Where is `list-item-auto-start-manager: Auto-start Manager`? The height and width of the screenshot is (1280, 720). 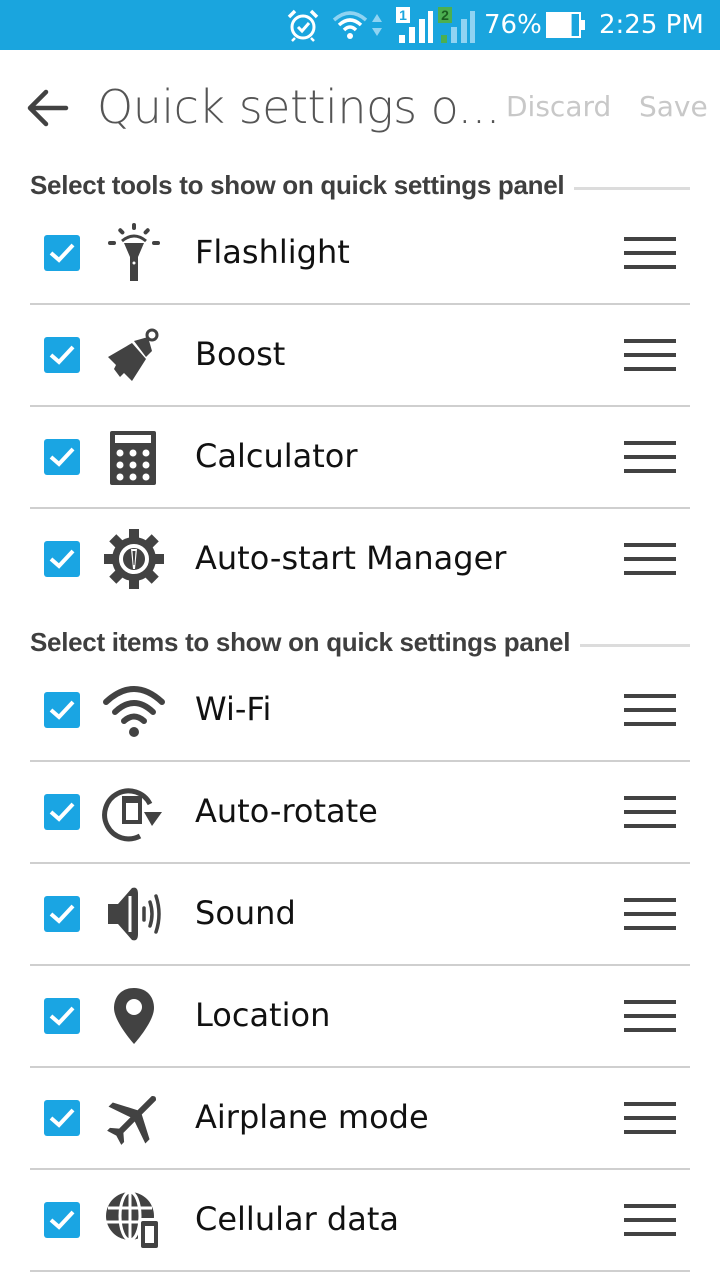
list-item-auto-start-manager: Auto-start Manager is located at coordinates (360, 560).